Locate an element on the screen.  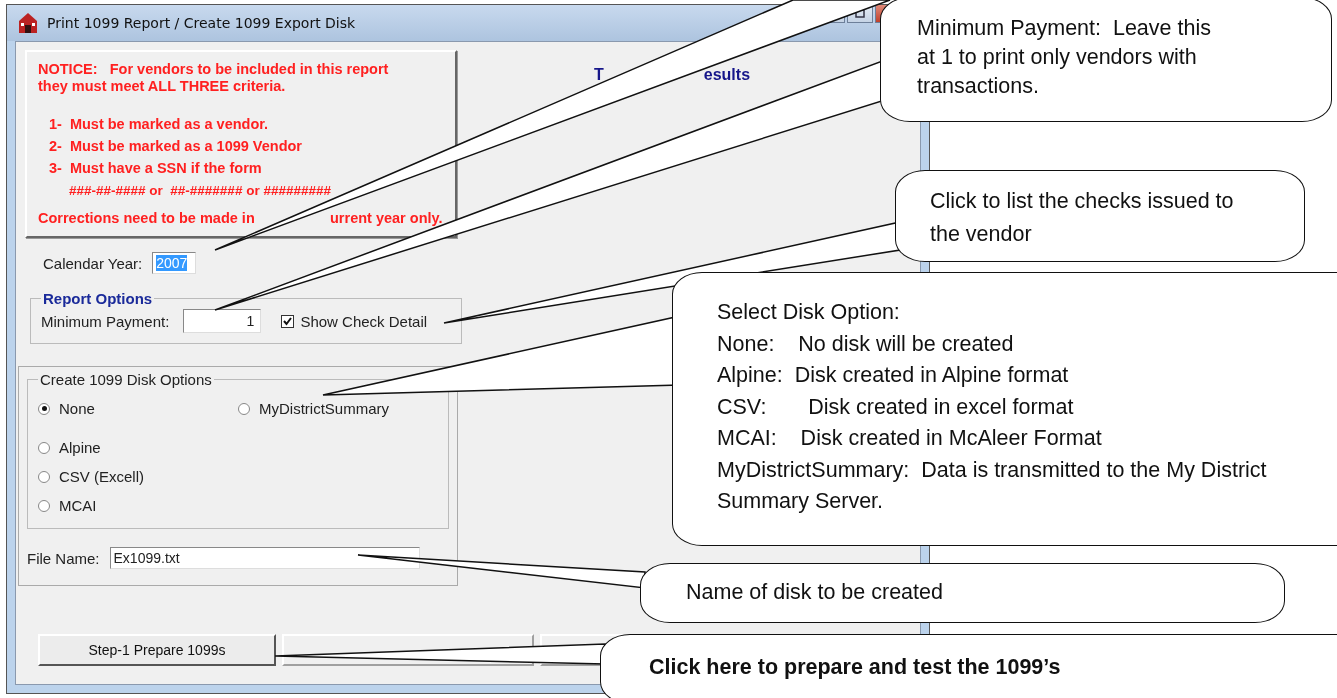
radio-label: MyDistrictSummary is located at coordinates (324, 408).